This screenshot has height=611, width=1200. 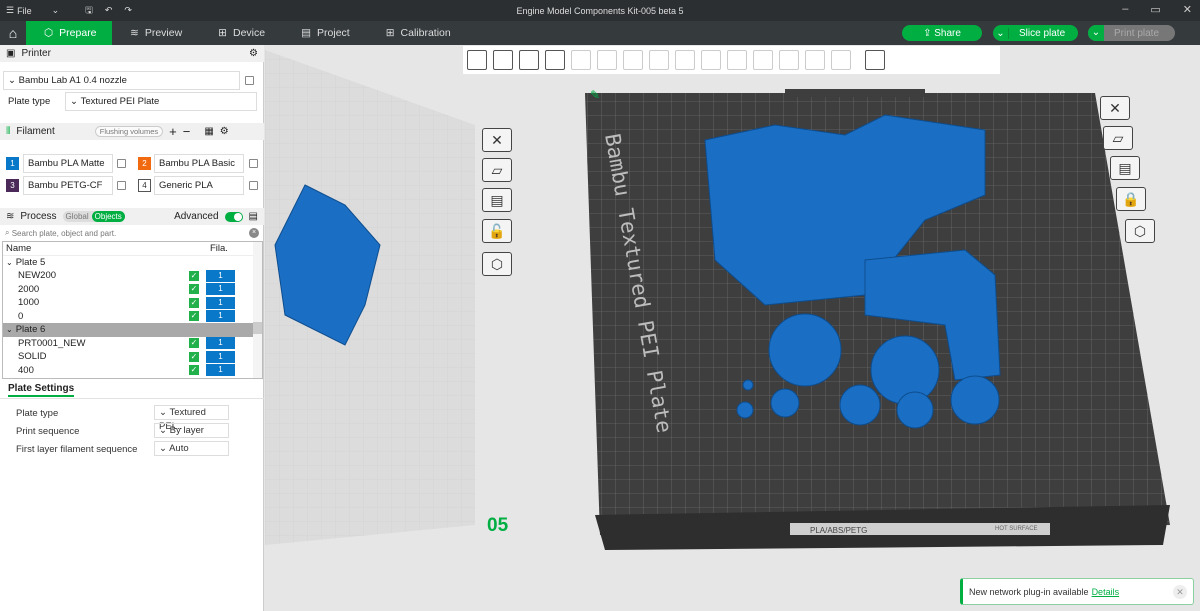 I want to click on filament-select-4: Generic PLA, so click(x=199, y=185).